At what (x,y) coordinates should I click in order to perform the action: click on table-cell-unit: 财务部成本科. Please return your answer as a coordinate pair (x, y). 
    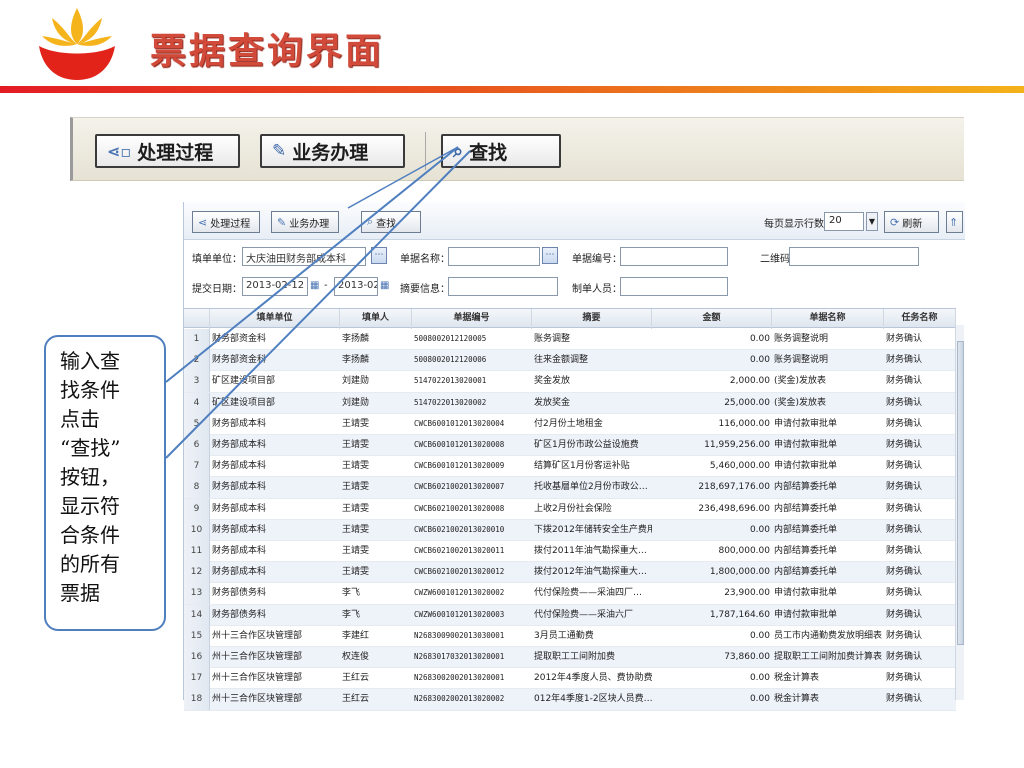
    Looking at the image, I should click on (239, 508).